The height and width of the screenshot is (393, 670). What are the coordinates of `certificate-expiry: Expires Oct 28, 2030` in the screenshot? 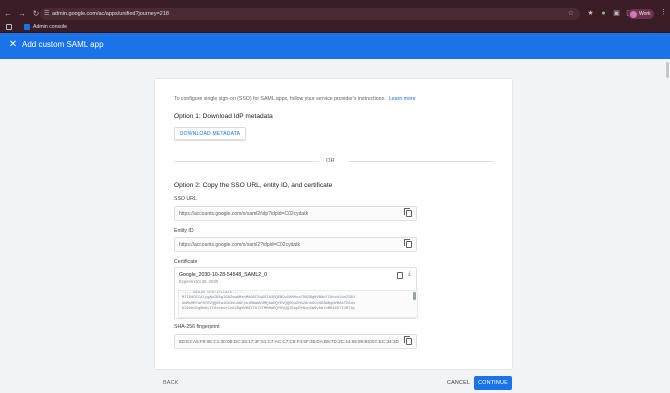 It's located at (199, 281).